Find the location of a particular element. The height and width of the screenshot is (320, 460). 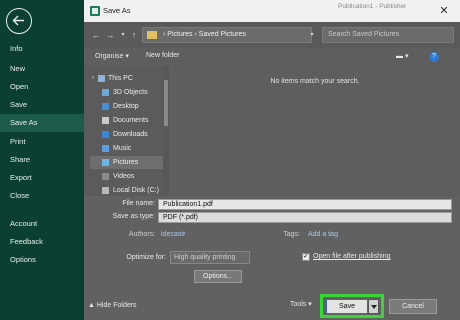

tags-label: Tags: is located at coordinates (291, 234).